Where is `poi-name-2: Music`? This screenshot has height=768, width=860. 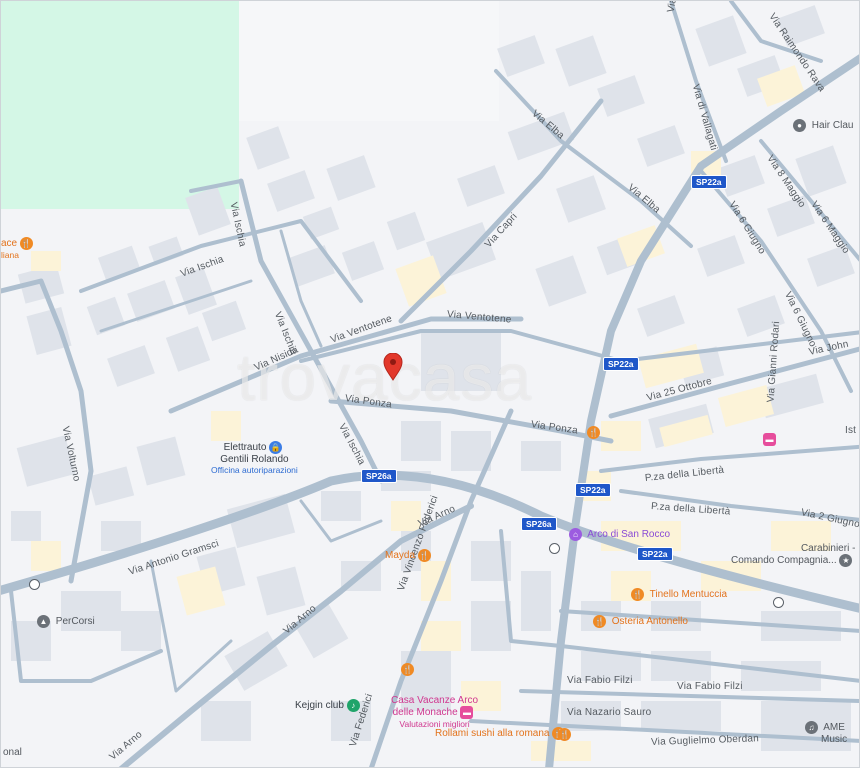
poi-name-2: Music is located at coordinates (834, 739).